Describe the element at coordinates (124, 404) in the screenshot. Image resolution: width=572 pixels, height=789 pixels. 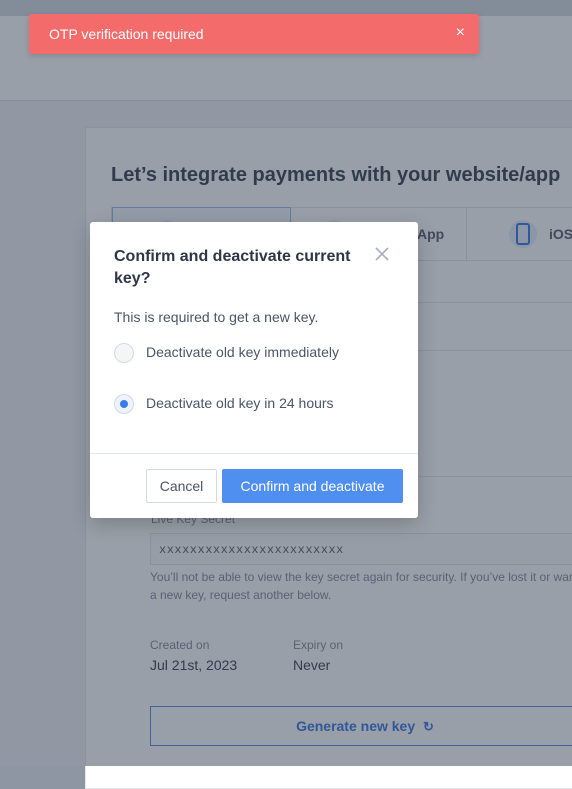
I see `radio-checked` at that location.